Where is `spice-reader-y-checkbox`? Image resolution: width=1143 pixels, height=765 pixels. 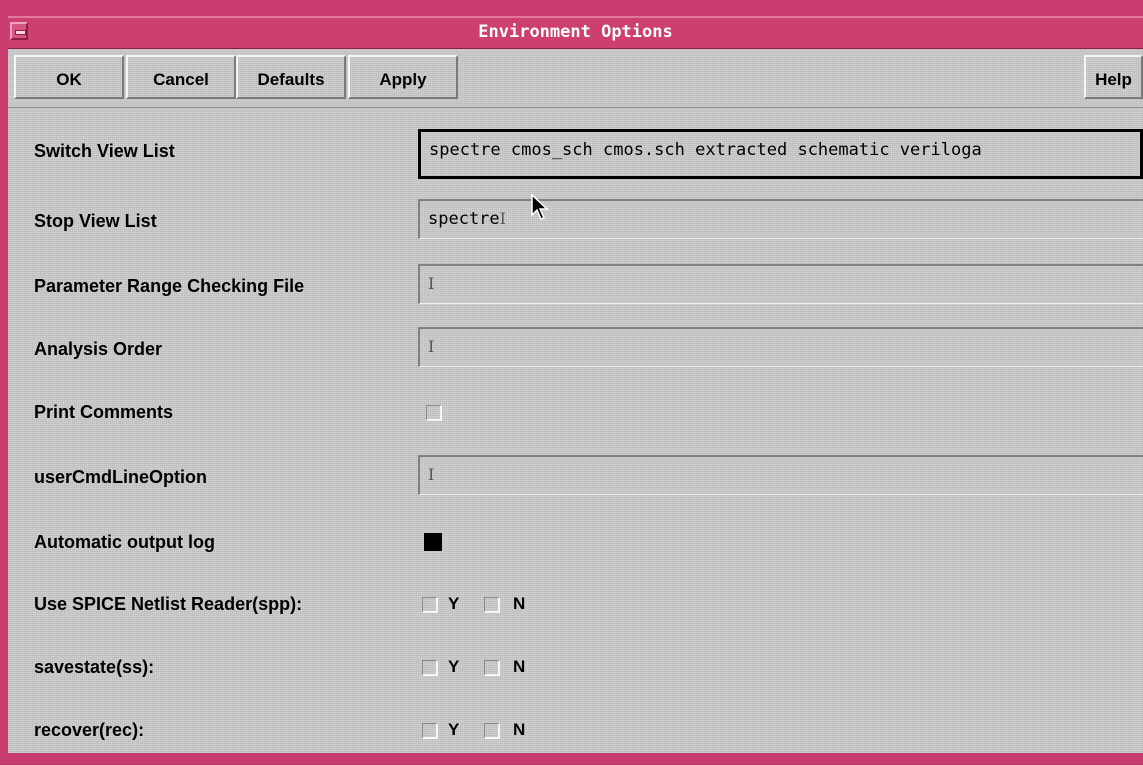 spice-reader-y-checkbox is located at coordinates (430, 605).